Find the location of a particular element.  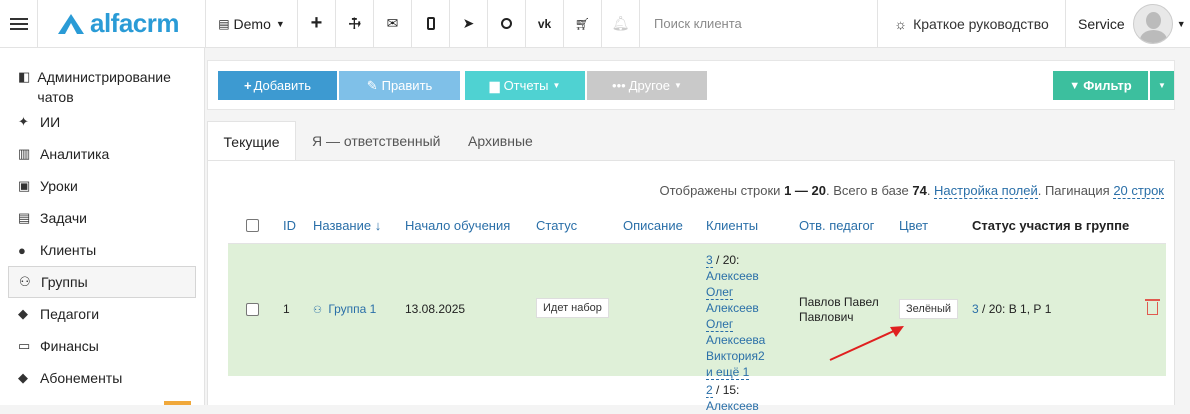

client-name: Алексеева is located at coordinates (735, 340).